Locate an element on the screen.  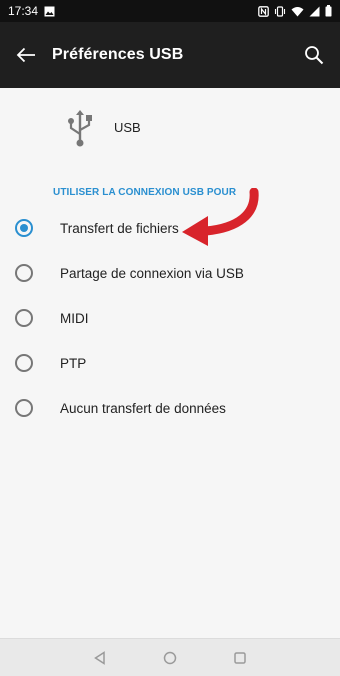
option-partage-connexion: Partage de connexion via USB is located at coordinates (170, 273).